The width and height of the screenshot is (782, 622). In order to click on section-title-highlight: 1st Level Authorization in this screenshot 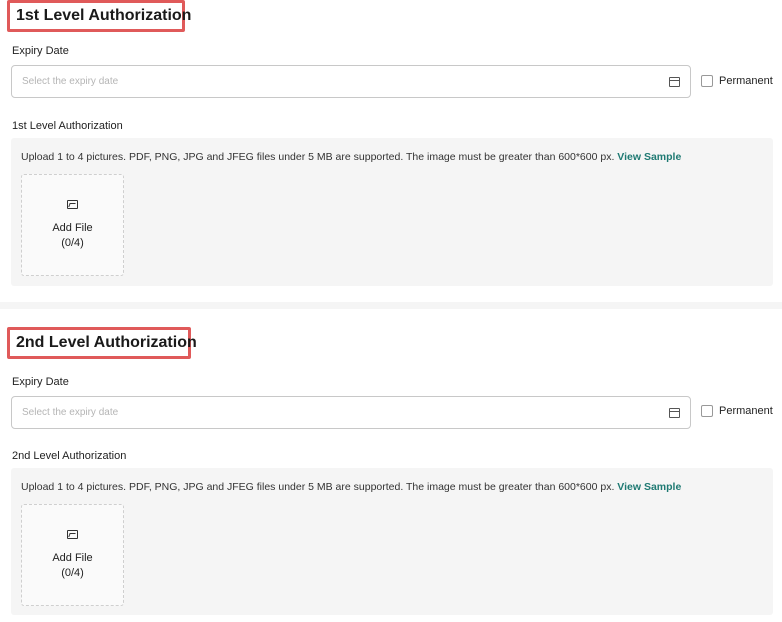, I will do `click(99, 16)`.